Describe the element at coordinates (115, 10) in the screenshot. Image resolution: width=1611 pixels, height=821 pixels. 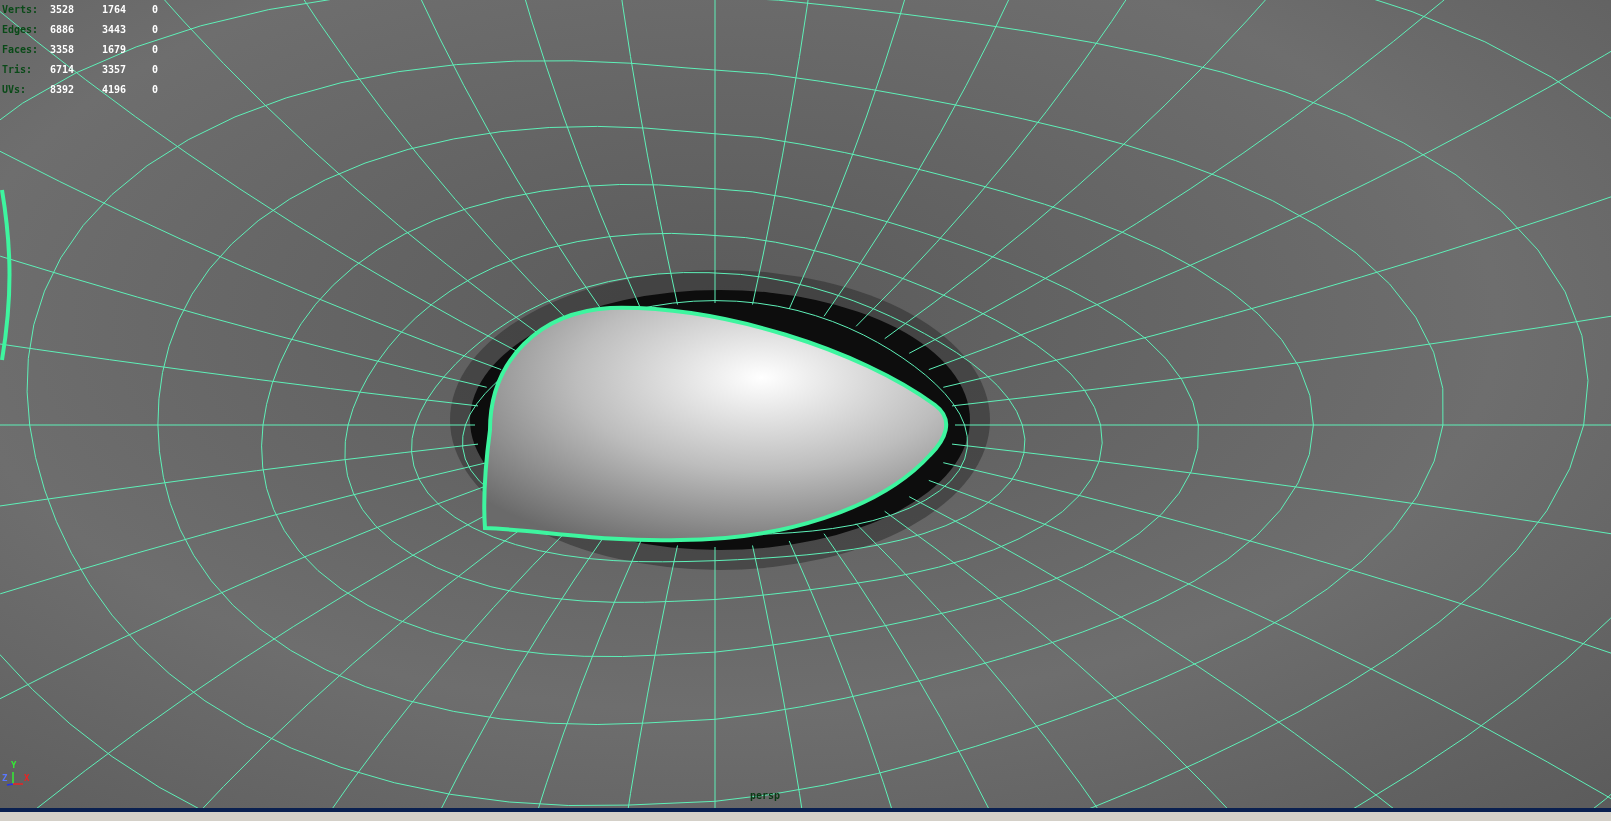
I see `stat-value: 1764` at that location.